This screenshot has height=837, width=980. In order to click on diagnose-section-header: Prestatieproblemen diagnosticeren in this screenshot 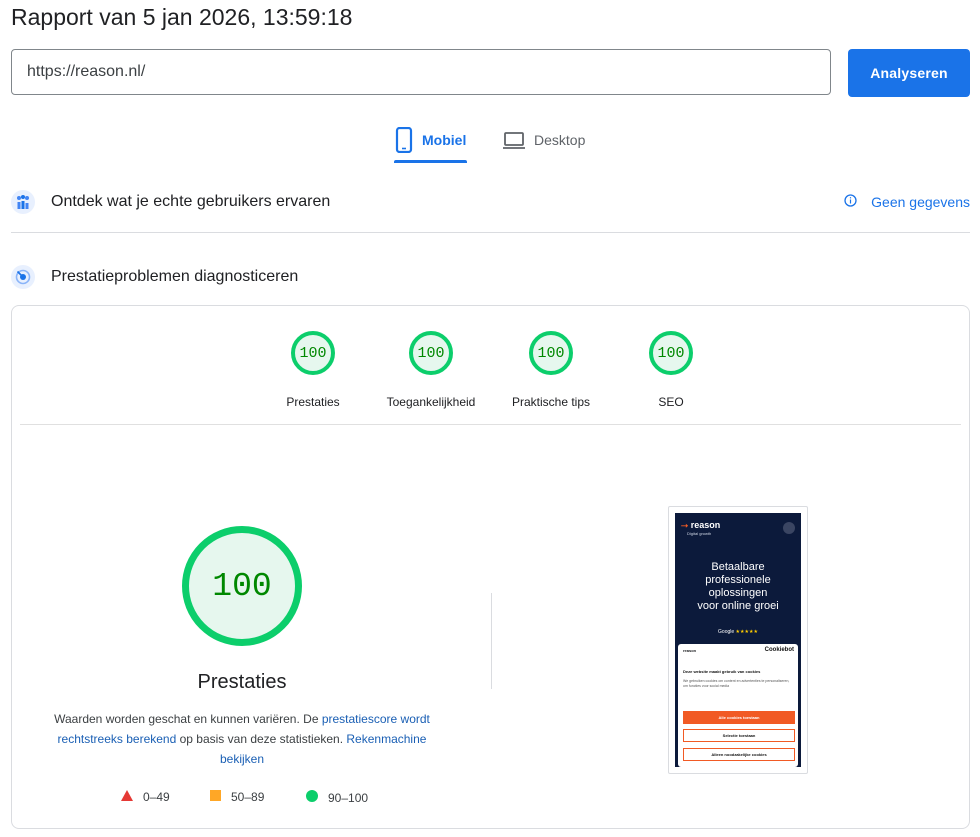, I will do `click(490, 277)`.